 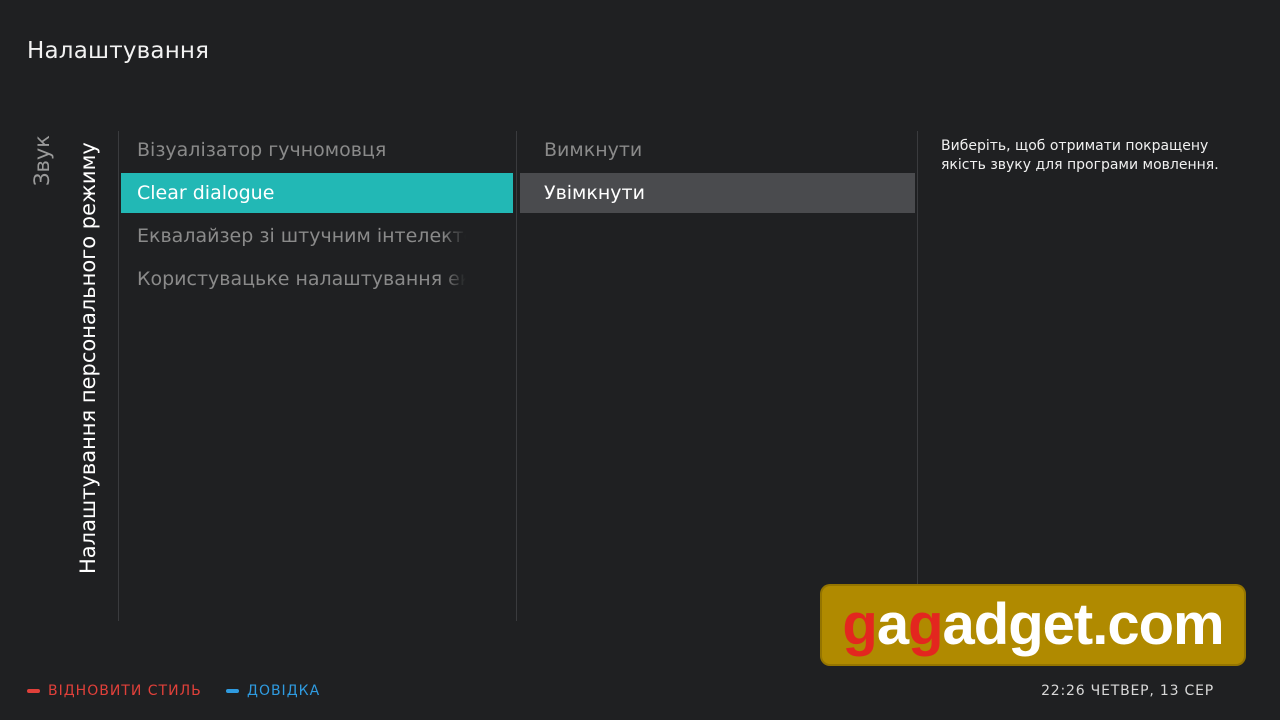 I want to click on help-button: ДОВІДКА, so click(x=273, y=691).